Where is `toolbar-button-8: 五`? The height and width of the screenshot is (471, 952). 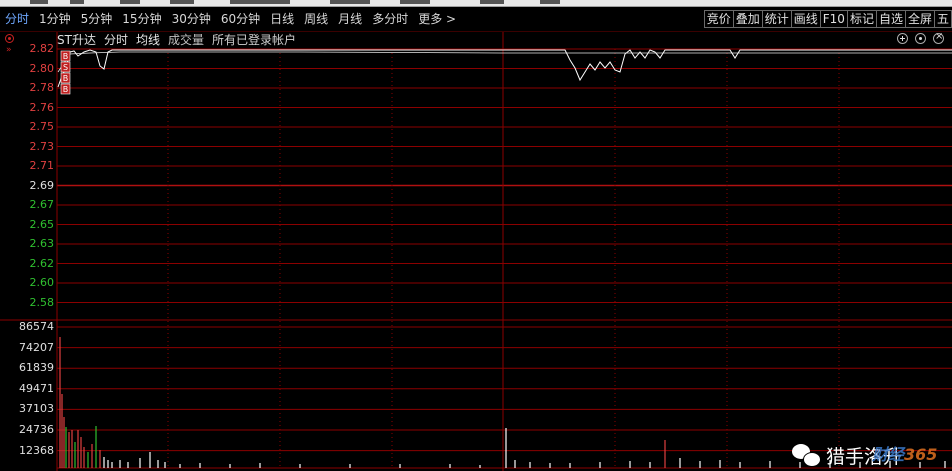
toolbar-button-8: 五 is located at coordinates (942, 19).